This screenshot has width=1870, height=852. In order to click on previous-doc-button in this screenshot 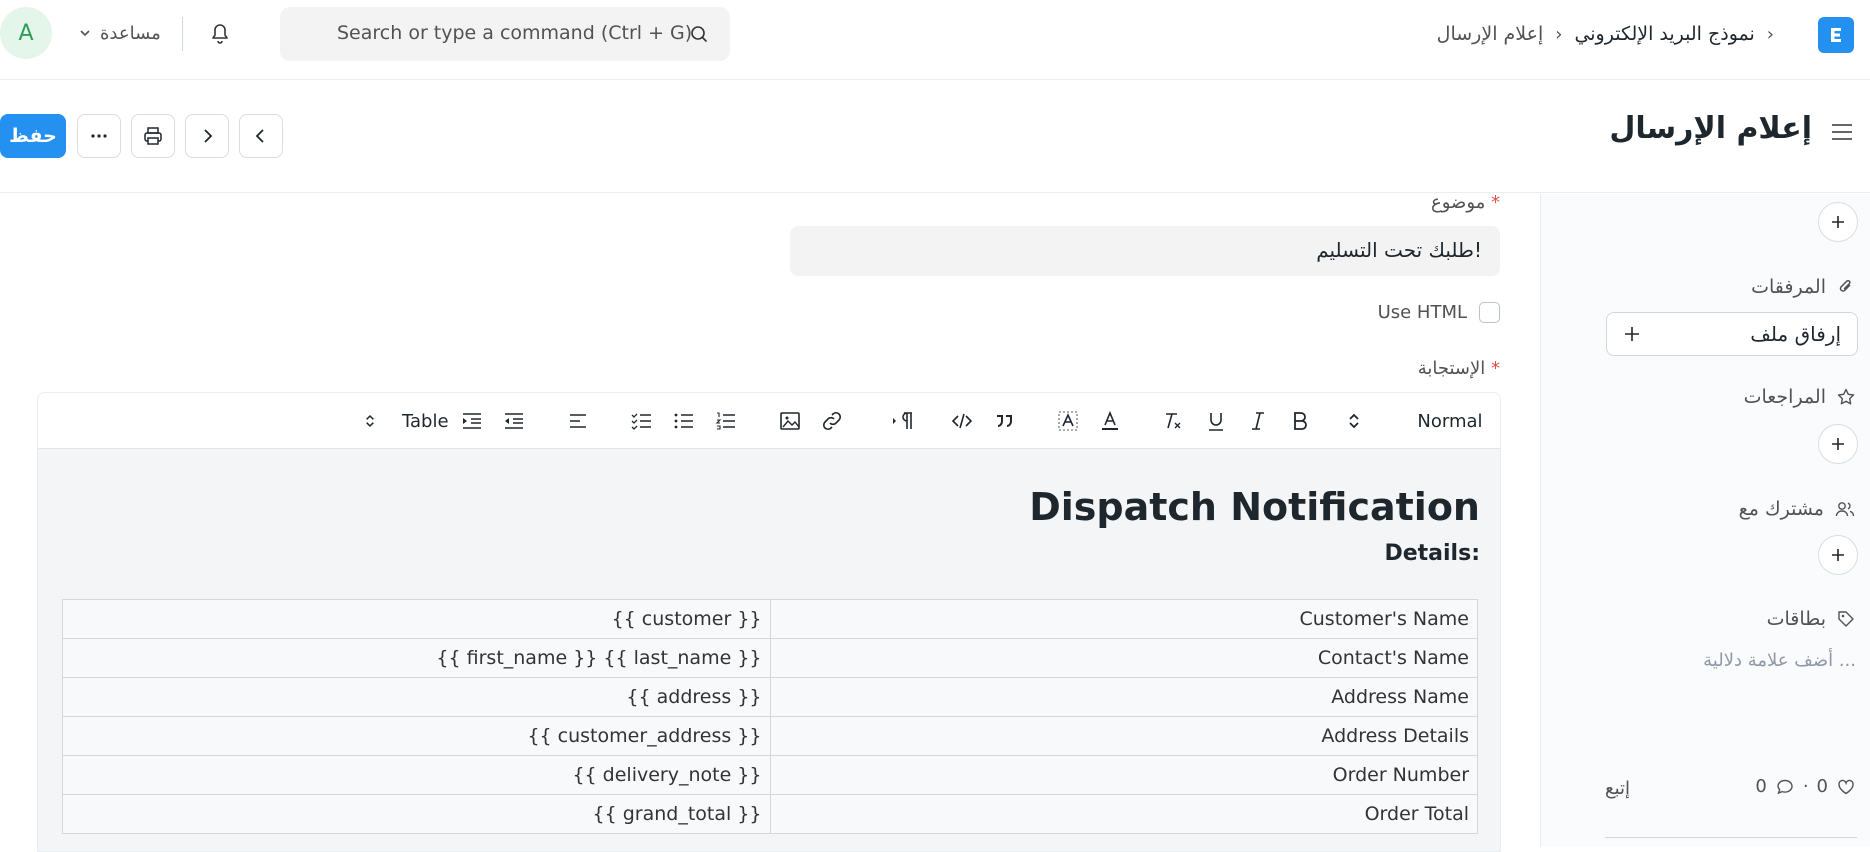, I will do `click(261, 136)`.